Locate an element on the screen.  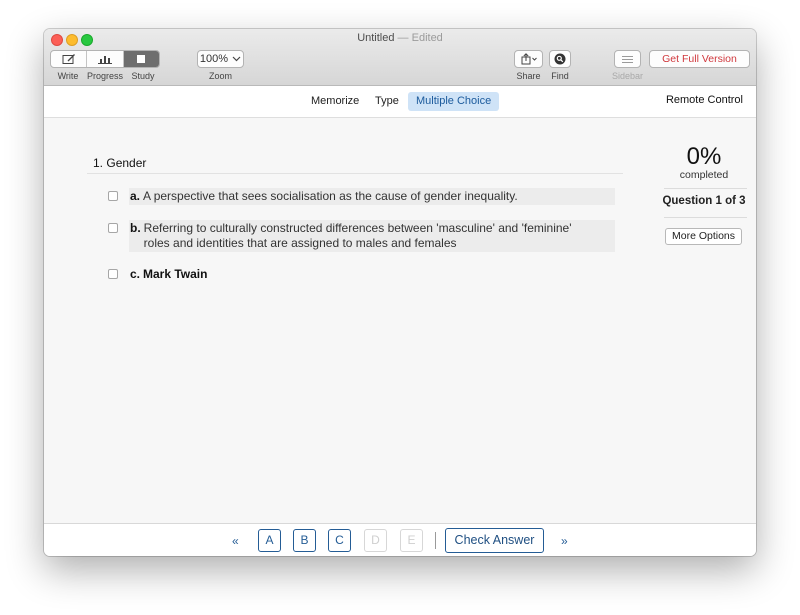
share-icon is located at coordinates (529, 59).